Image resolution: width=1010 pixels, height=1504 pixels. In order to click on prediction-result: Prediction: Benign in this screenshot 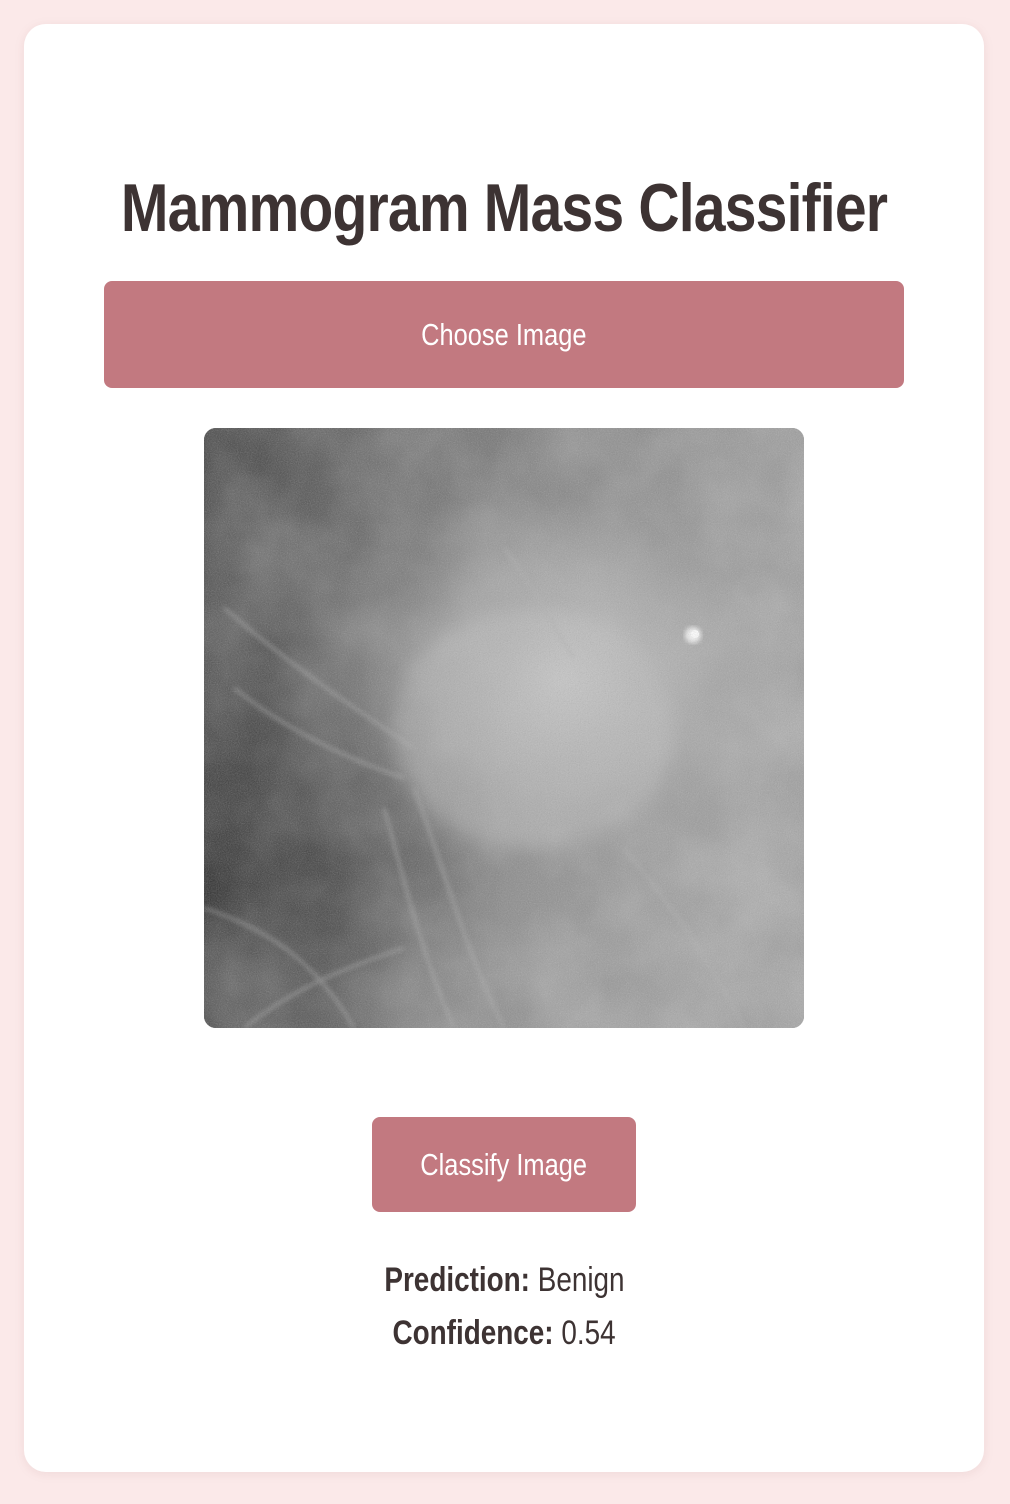, I will do `click(504, 1280)`.